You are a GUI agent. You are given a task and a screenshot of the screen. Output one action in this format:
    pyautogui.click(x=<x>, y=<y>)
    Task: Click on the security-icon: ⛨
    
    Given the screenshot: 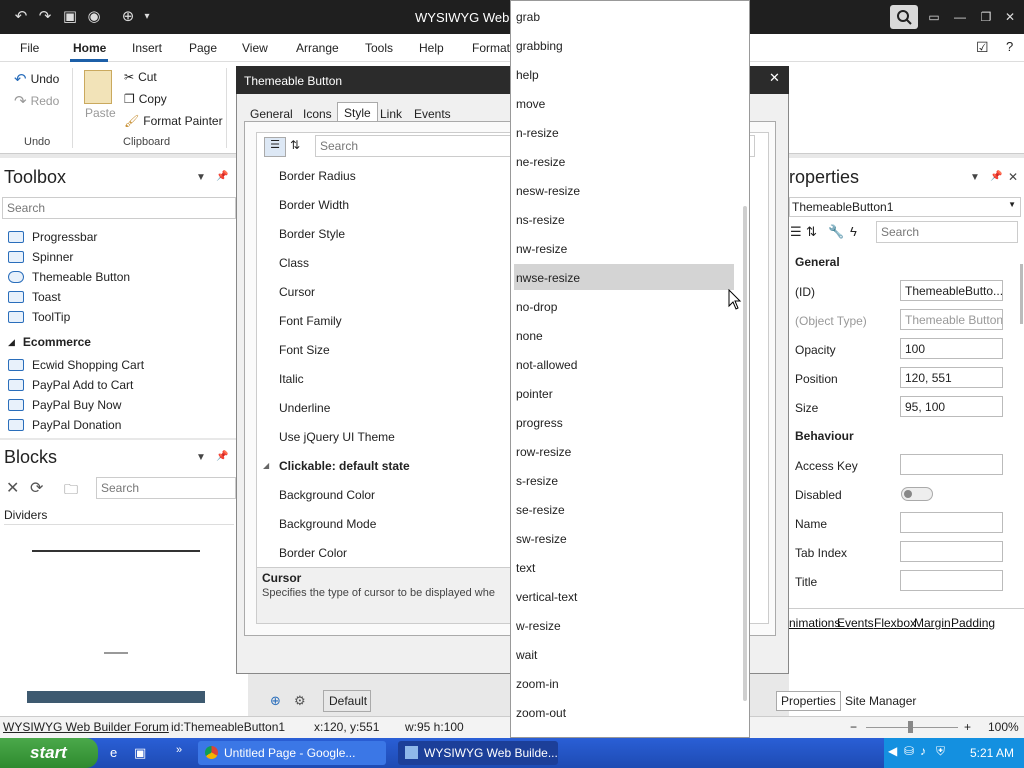 What is the action you would take?
    pyautogui.click(x=940, y=751)
    